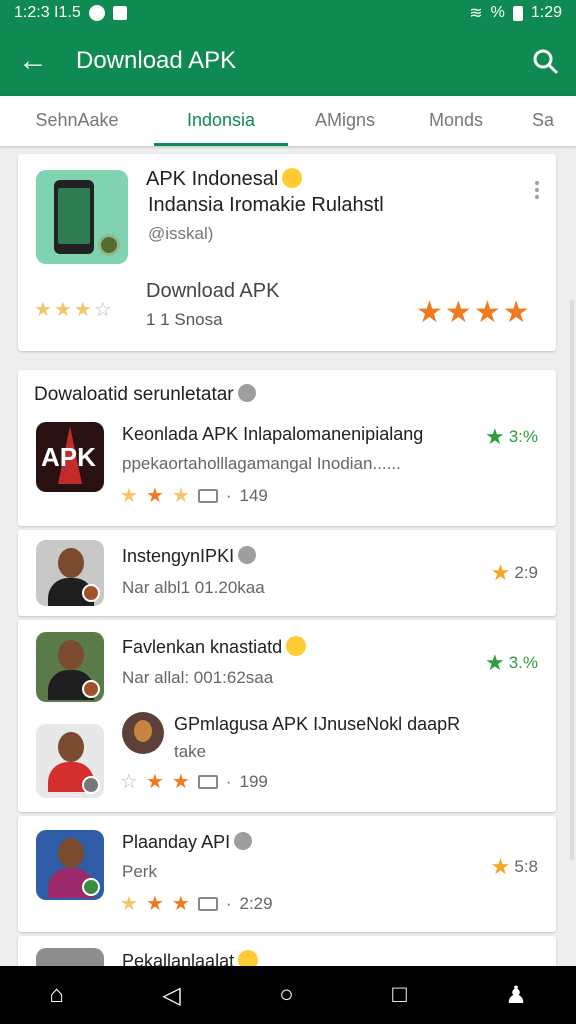  Describe the element at coordinates (287, 573) in the screenshot. I see `list-item-card: InstengynIPKI Nar albl1 01.20kaa ★ 2:9` at that location.